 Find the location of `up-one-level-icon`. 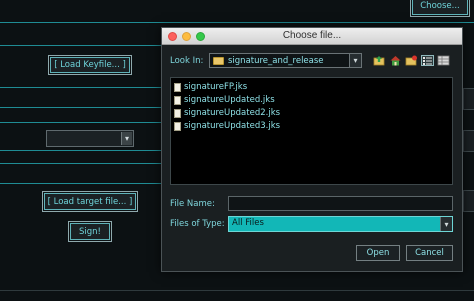

up-one-level-icon is located at coordinates (379, 60).